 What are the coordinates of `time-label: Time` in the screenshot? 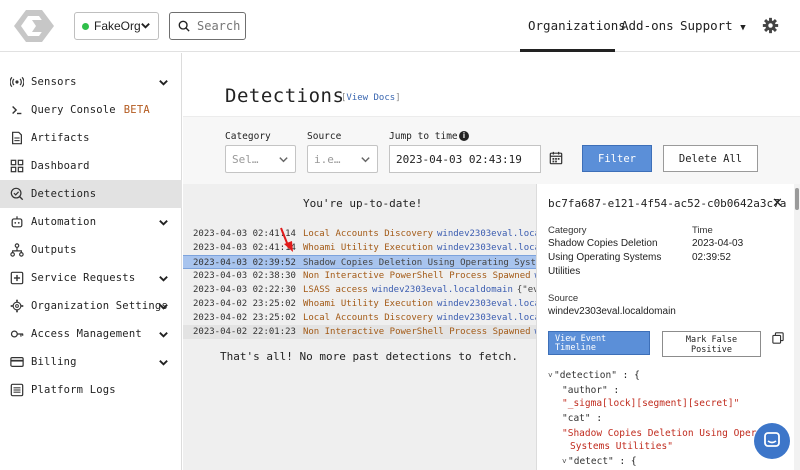 It's located at (702, 230).